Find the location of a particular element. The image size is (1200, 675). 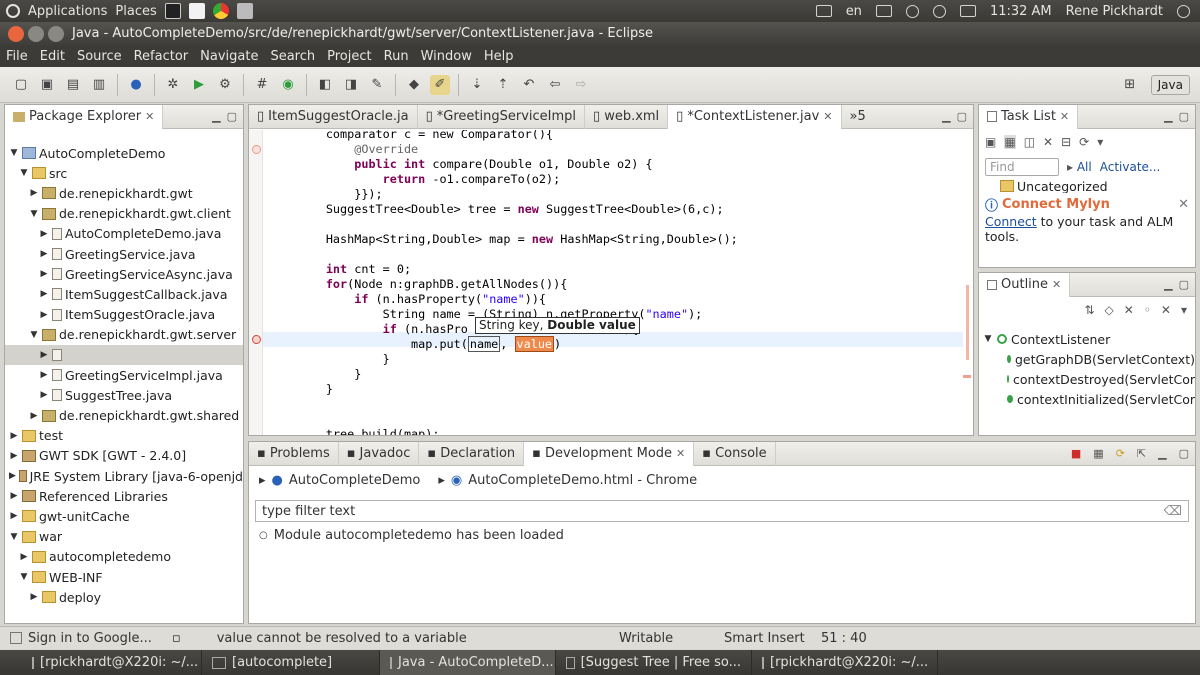

tree-item: ▶ deploy is located at coordinates (124, 597).